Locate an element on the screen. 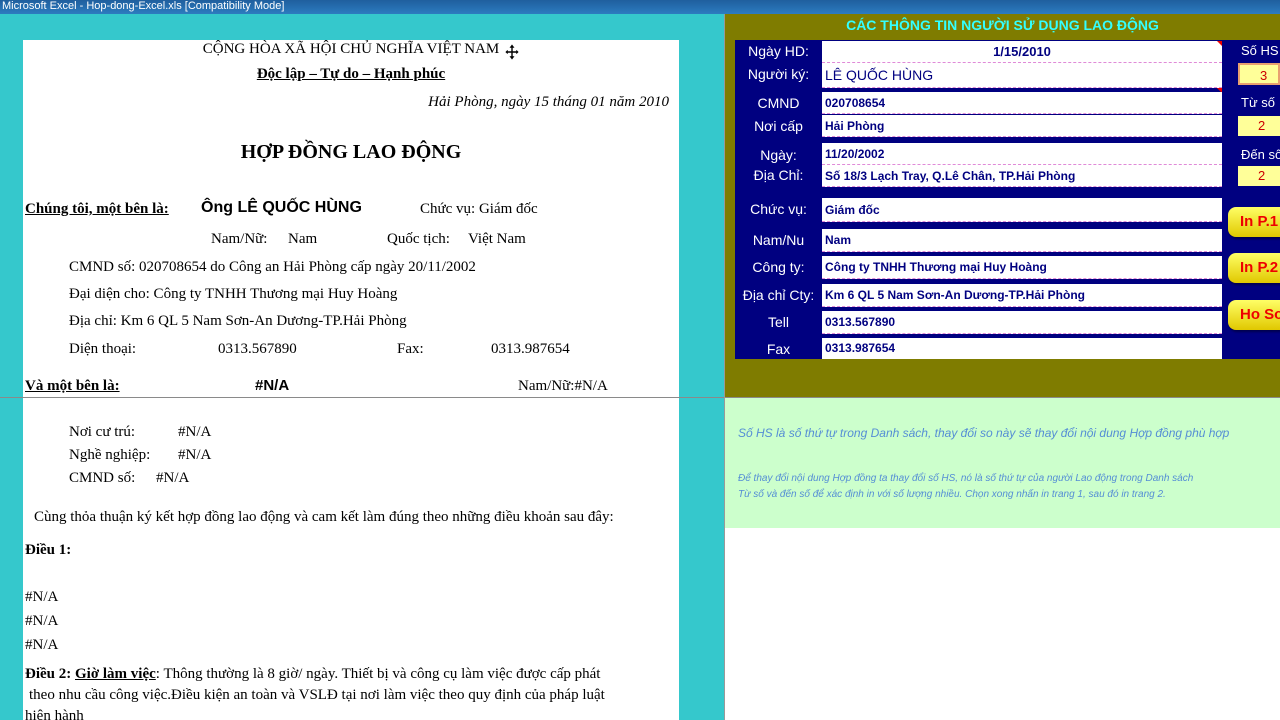  nationality-value: Việt Nam is located at coordinates (497, 239).